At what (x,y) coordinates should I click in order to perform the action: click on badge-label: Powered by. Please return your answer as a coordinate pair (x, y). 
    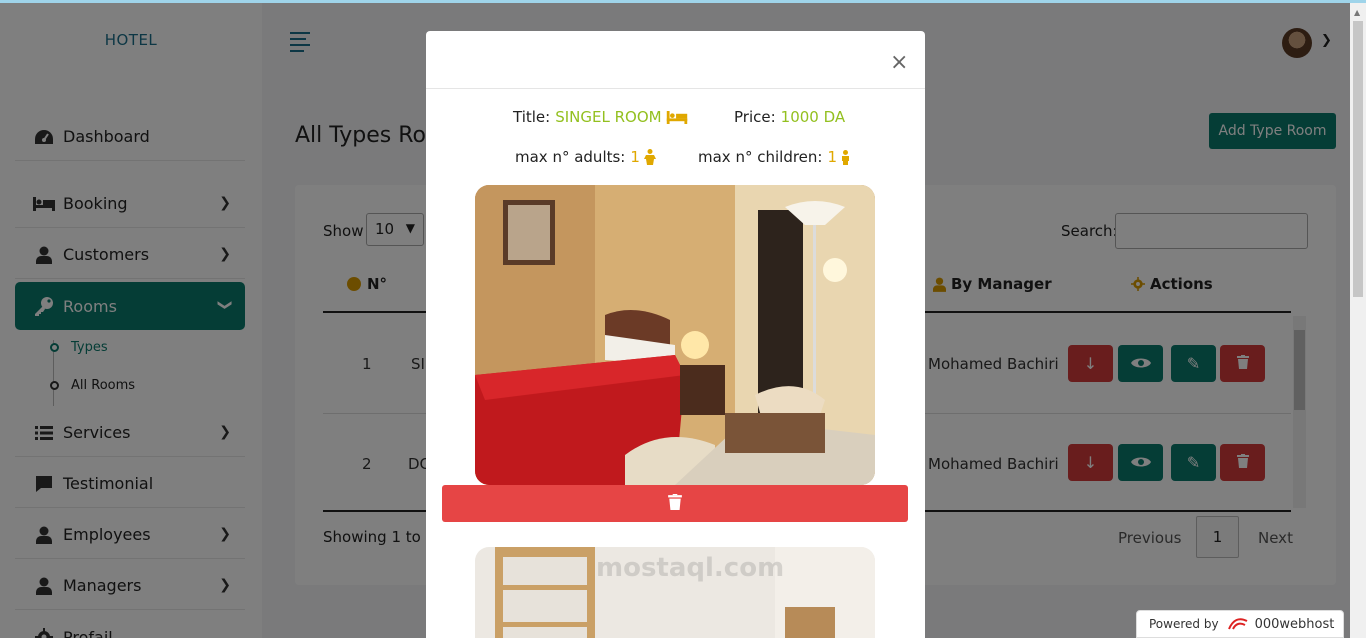
    Looking at the image, I should click on (1184, 624).